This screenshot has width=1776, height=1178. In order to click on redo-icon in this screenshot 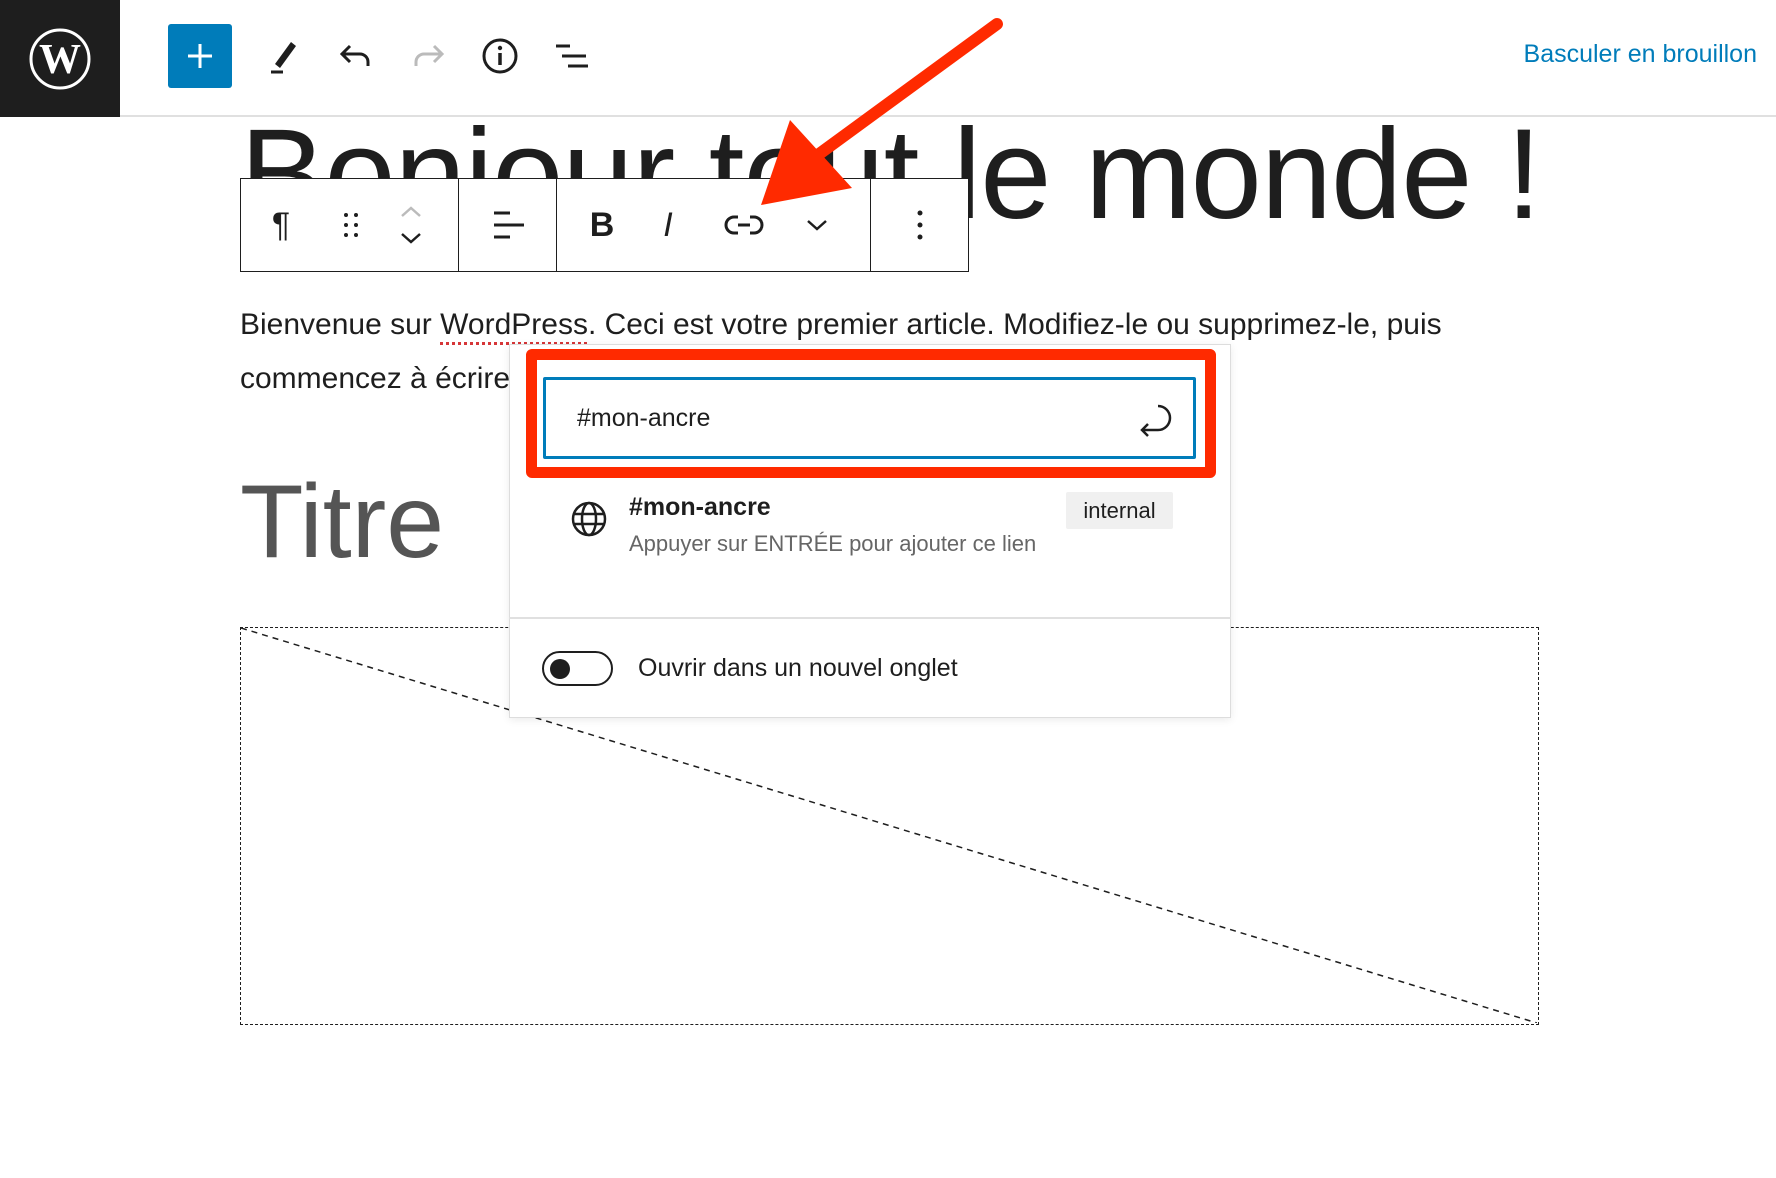, I will do `click(429, 55)`.